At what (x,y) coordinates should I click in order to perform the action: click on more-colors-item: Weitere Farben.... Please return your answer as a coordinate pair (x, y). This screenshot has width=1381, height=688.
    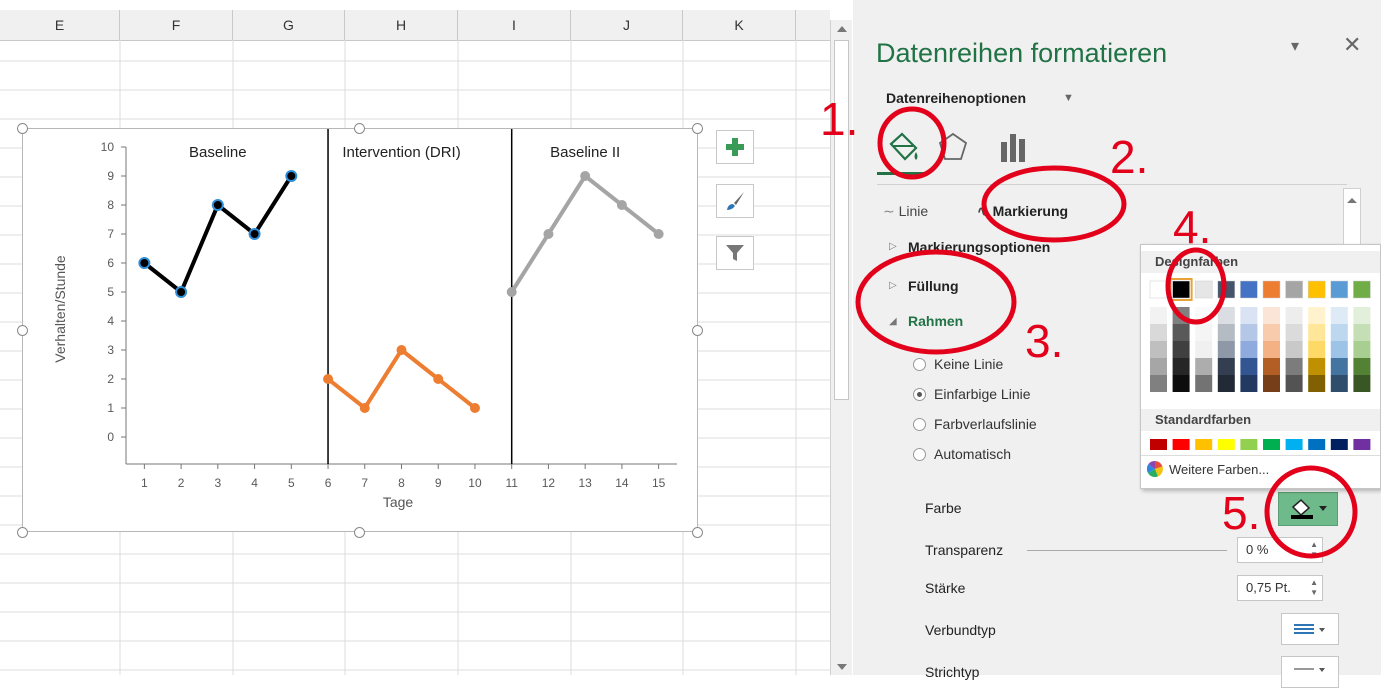
    Looking at the image, I should click on (1207, 469).